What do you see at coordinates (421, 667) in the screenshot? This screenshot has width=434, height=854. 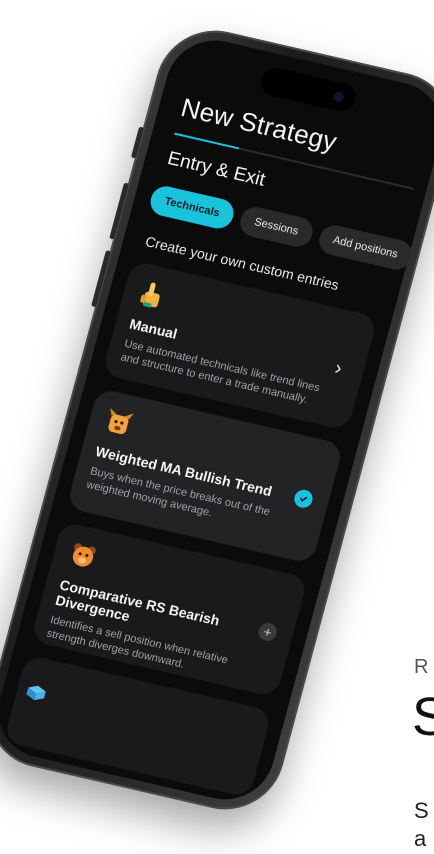 I see `section-eyebrow: R` at bounding box center [421, 667].